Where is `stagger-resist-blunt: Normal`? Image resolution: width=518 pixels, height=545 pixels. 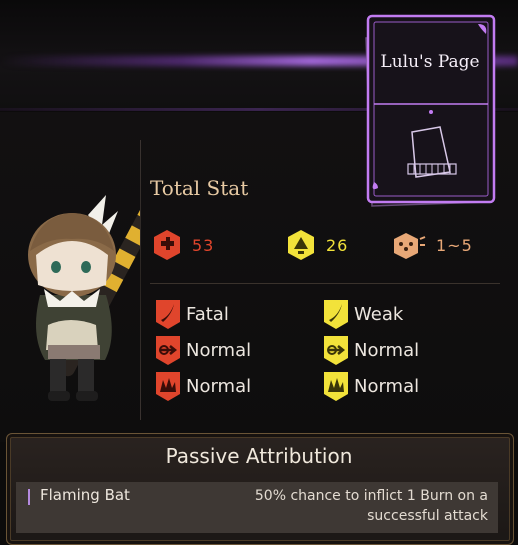
stagger-resist-blunt: Normal is located at coordinates (370, 386).